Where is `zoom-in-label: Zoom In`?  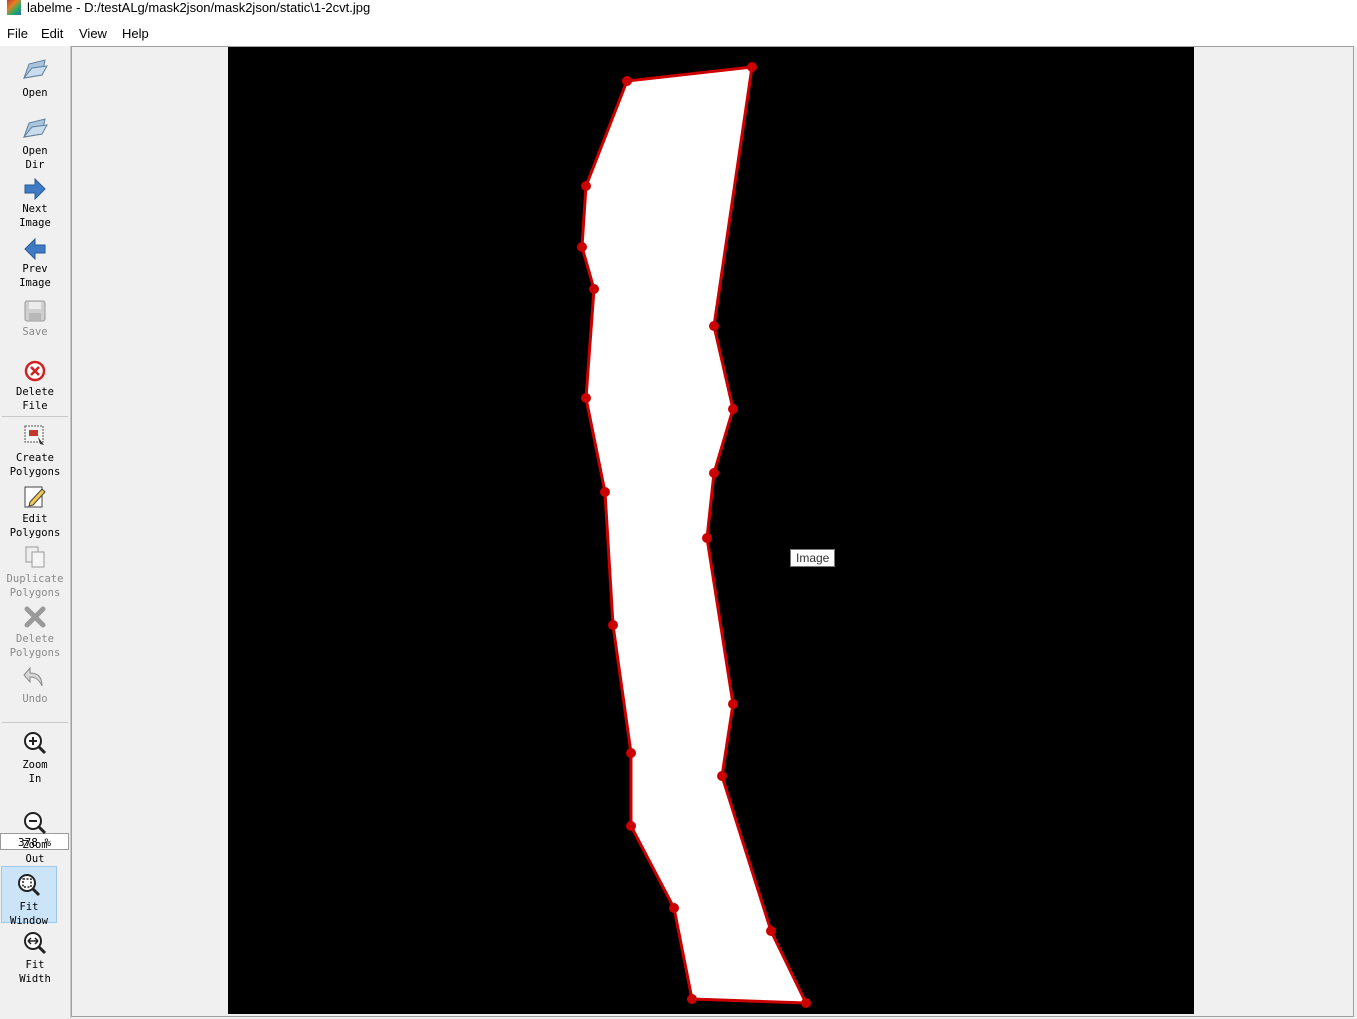 zoom-in-label: Zoom In is located at coordinates (35, 772).